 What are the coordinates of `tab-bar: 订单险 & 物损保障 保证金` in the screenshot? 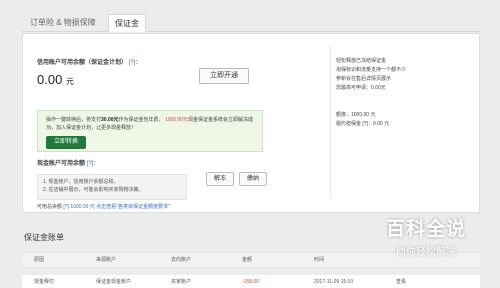 It's located at (251, 21).